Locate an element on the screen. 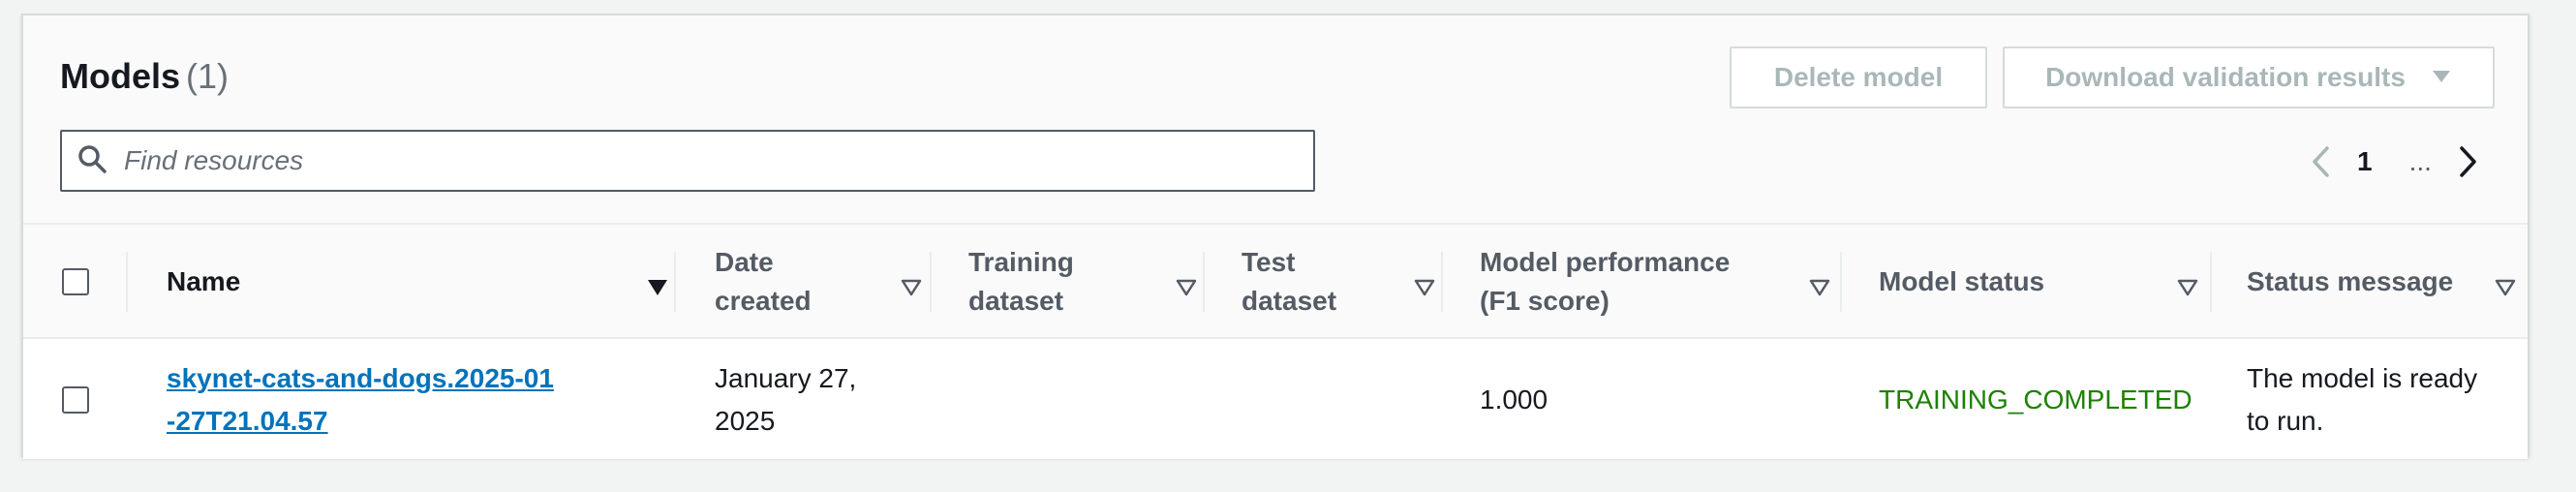  title-count: (1) is located at coordinates (208, 76).